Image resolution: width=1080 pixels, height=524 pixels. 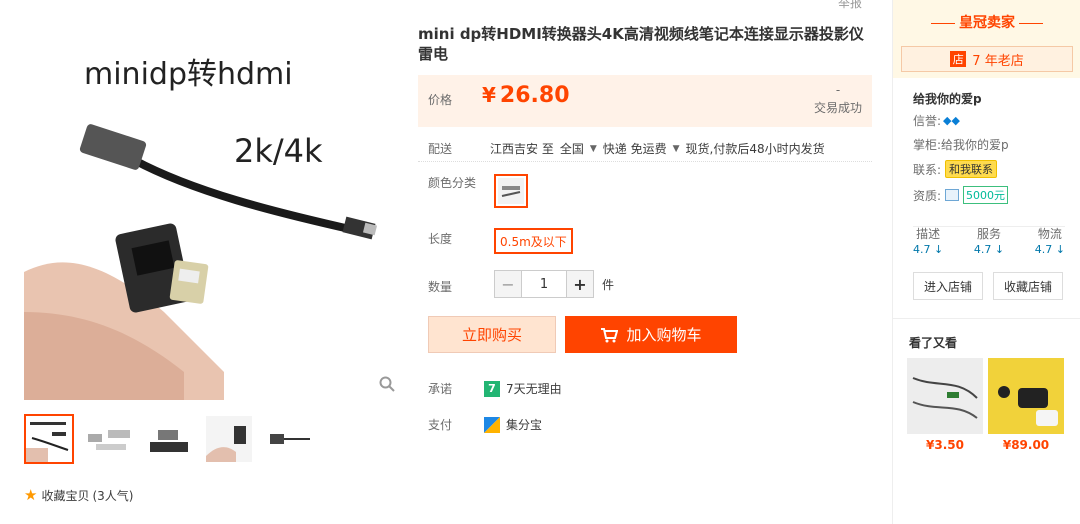 I want to click on shop-header: 皇冠卖家 店 7 年老店, so click(x=986, y=39).